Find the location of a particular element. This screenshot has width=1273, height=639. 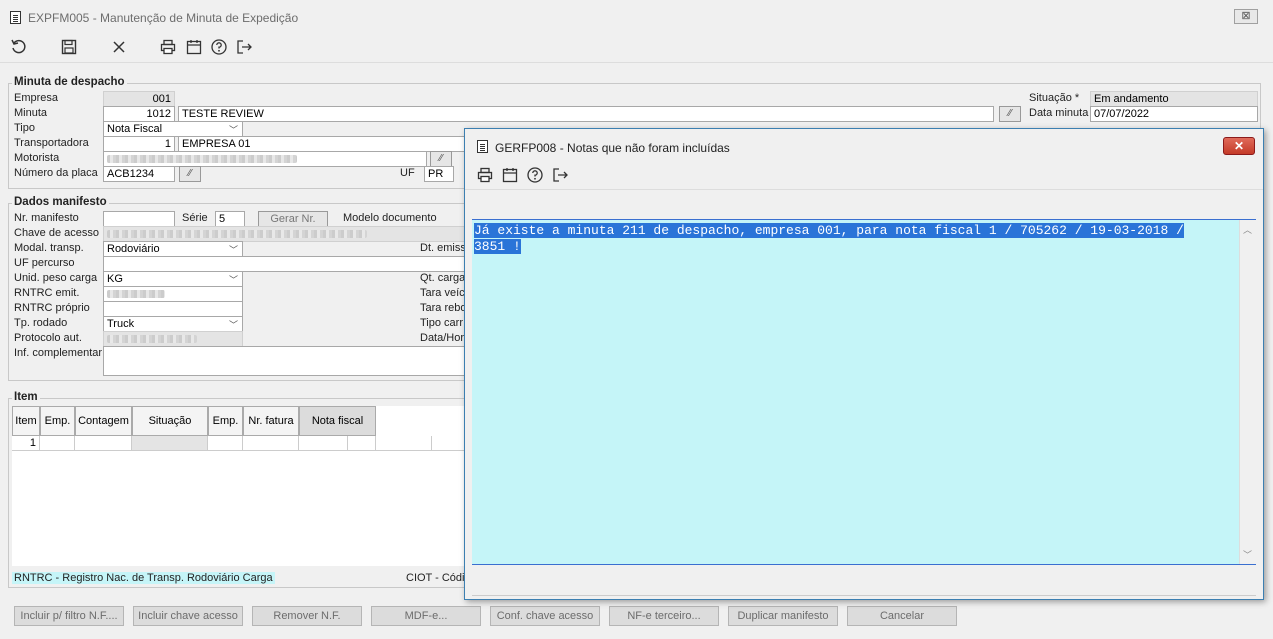

col-contagem: Contagem is located at coordinates (103, 421).